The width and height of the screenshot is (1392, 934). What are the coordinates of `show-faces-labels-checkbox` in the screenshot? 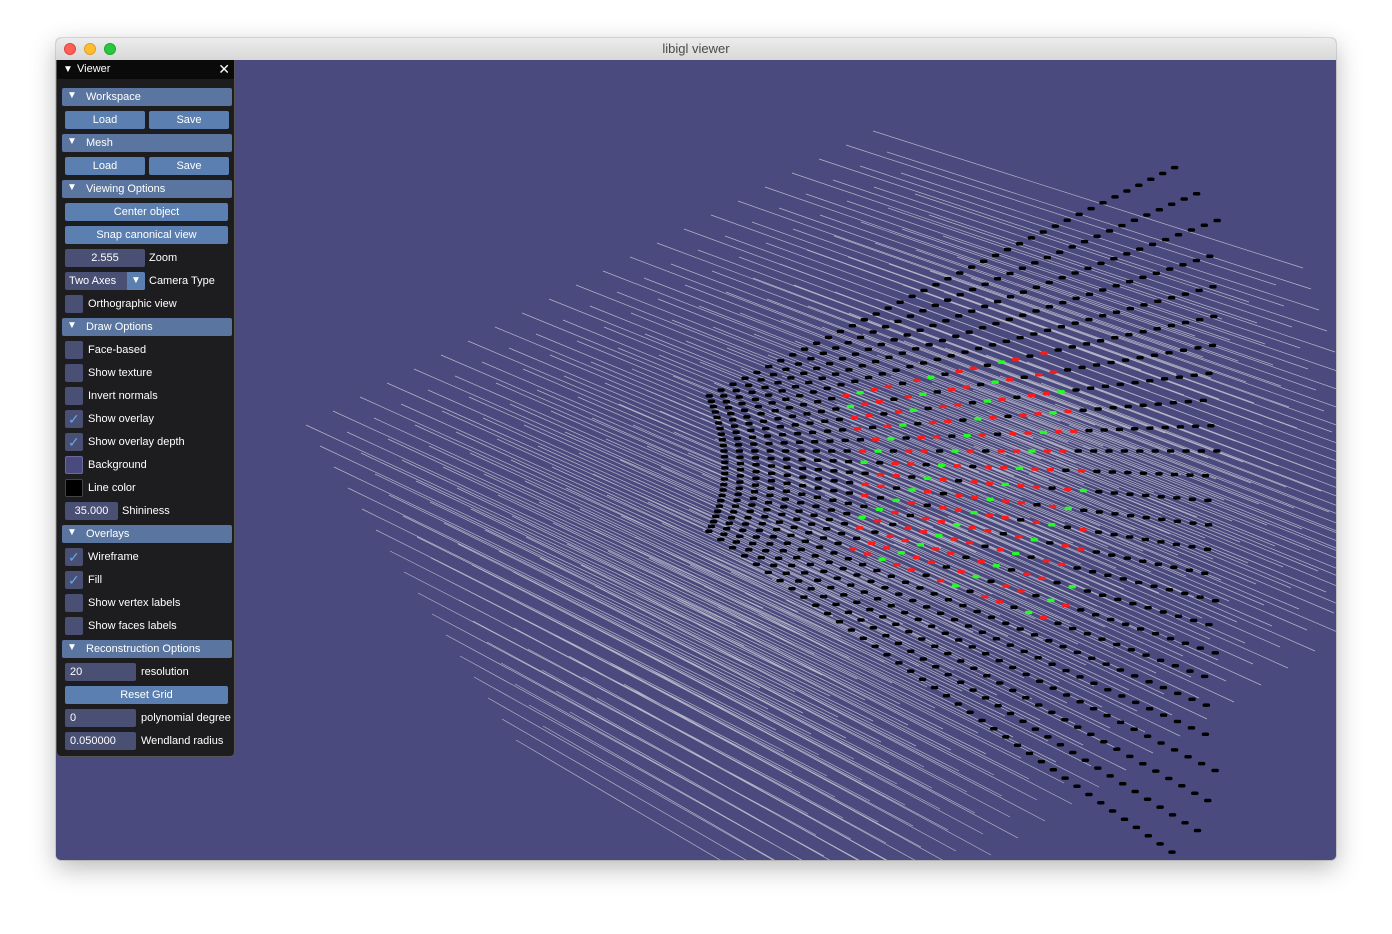 It's located at (74, 626).